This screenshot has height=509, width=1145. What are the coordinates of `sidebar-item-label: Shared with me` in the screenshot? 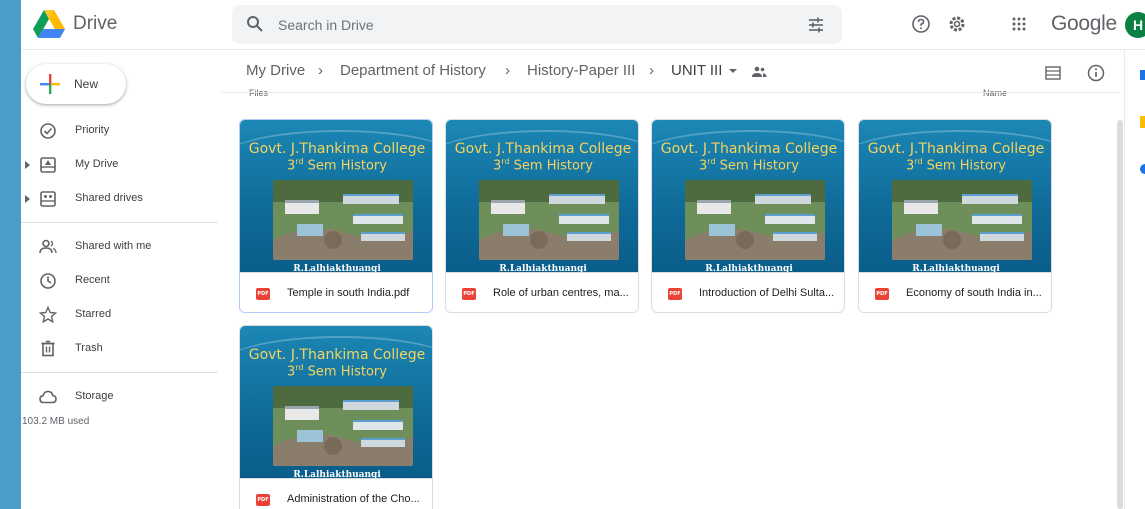 It's located at (113, 246).